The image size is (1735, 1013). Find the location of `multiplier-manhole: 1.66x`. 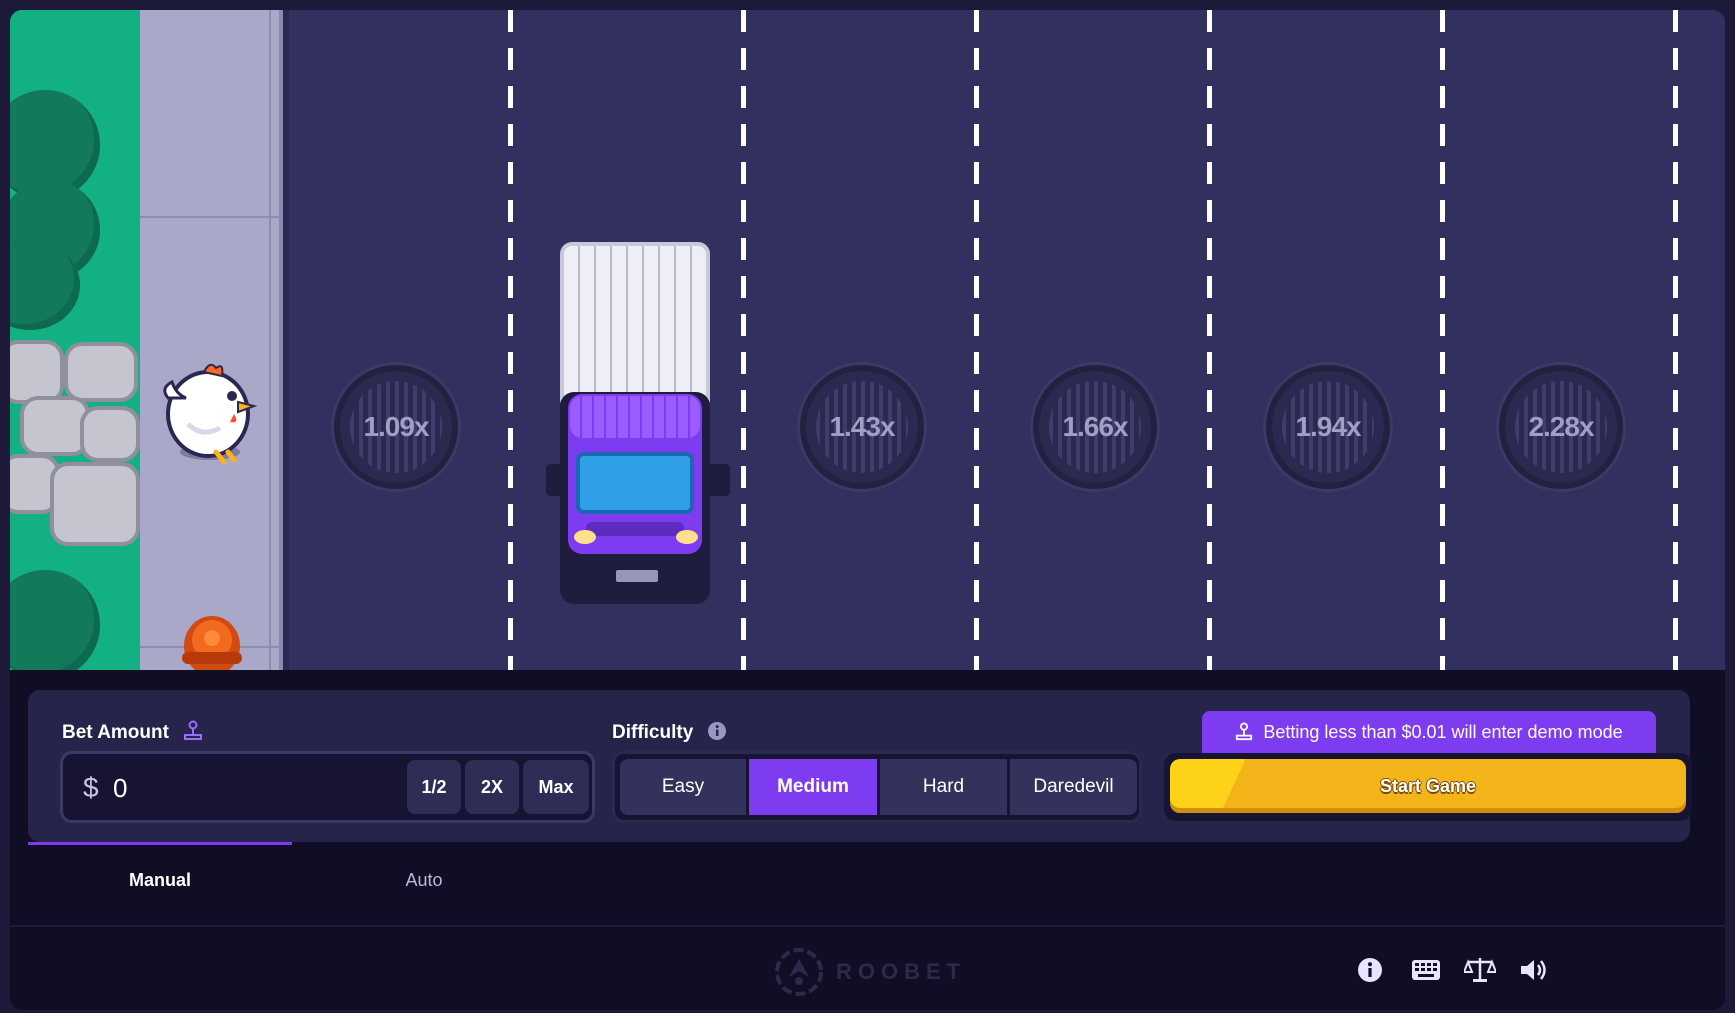

multiplier-manhole: 1.66x is located at coordinates (1095, 427).